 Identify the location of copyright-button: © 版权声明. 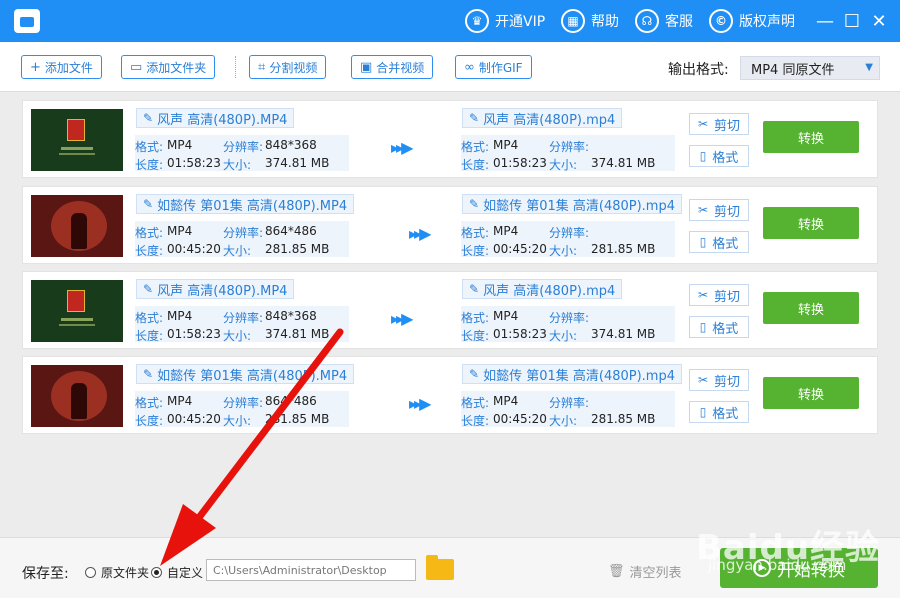
(752, 21).